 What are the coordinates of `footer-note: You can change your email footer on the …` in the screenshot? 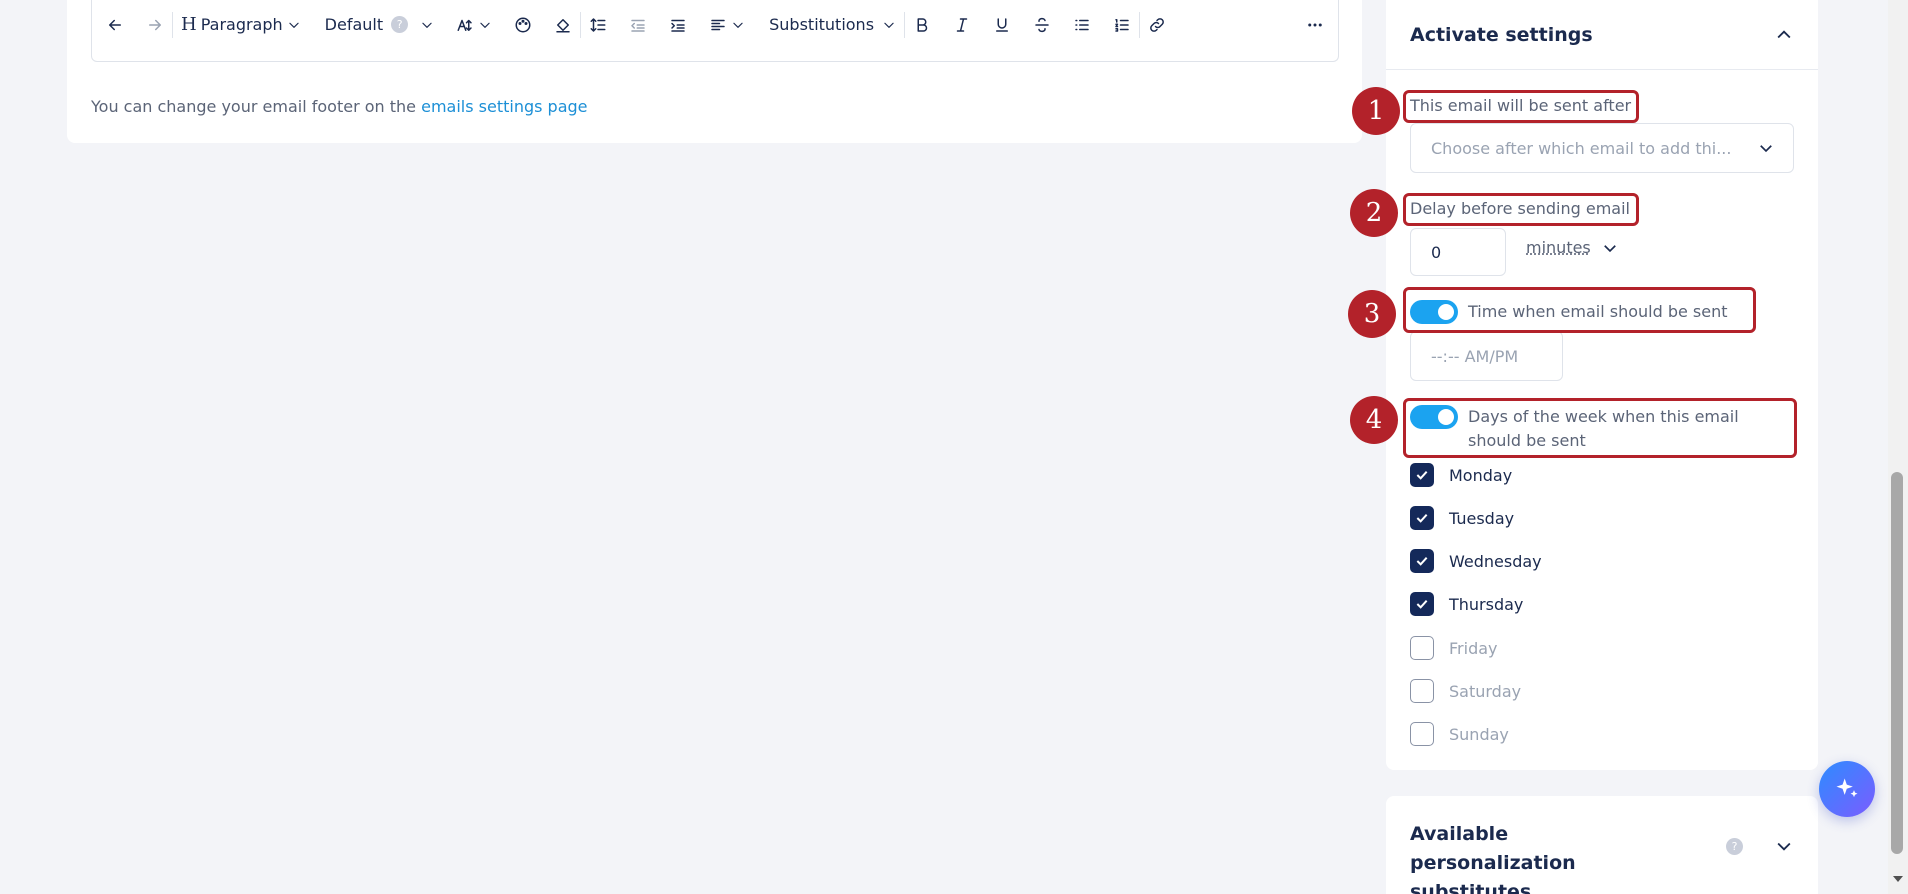 It's located at (339, 106).